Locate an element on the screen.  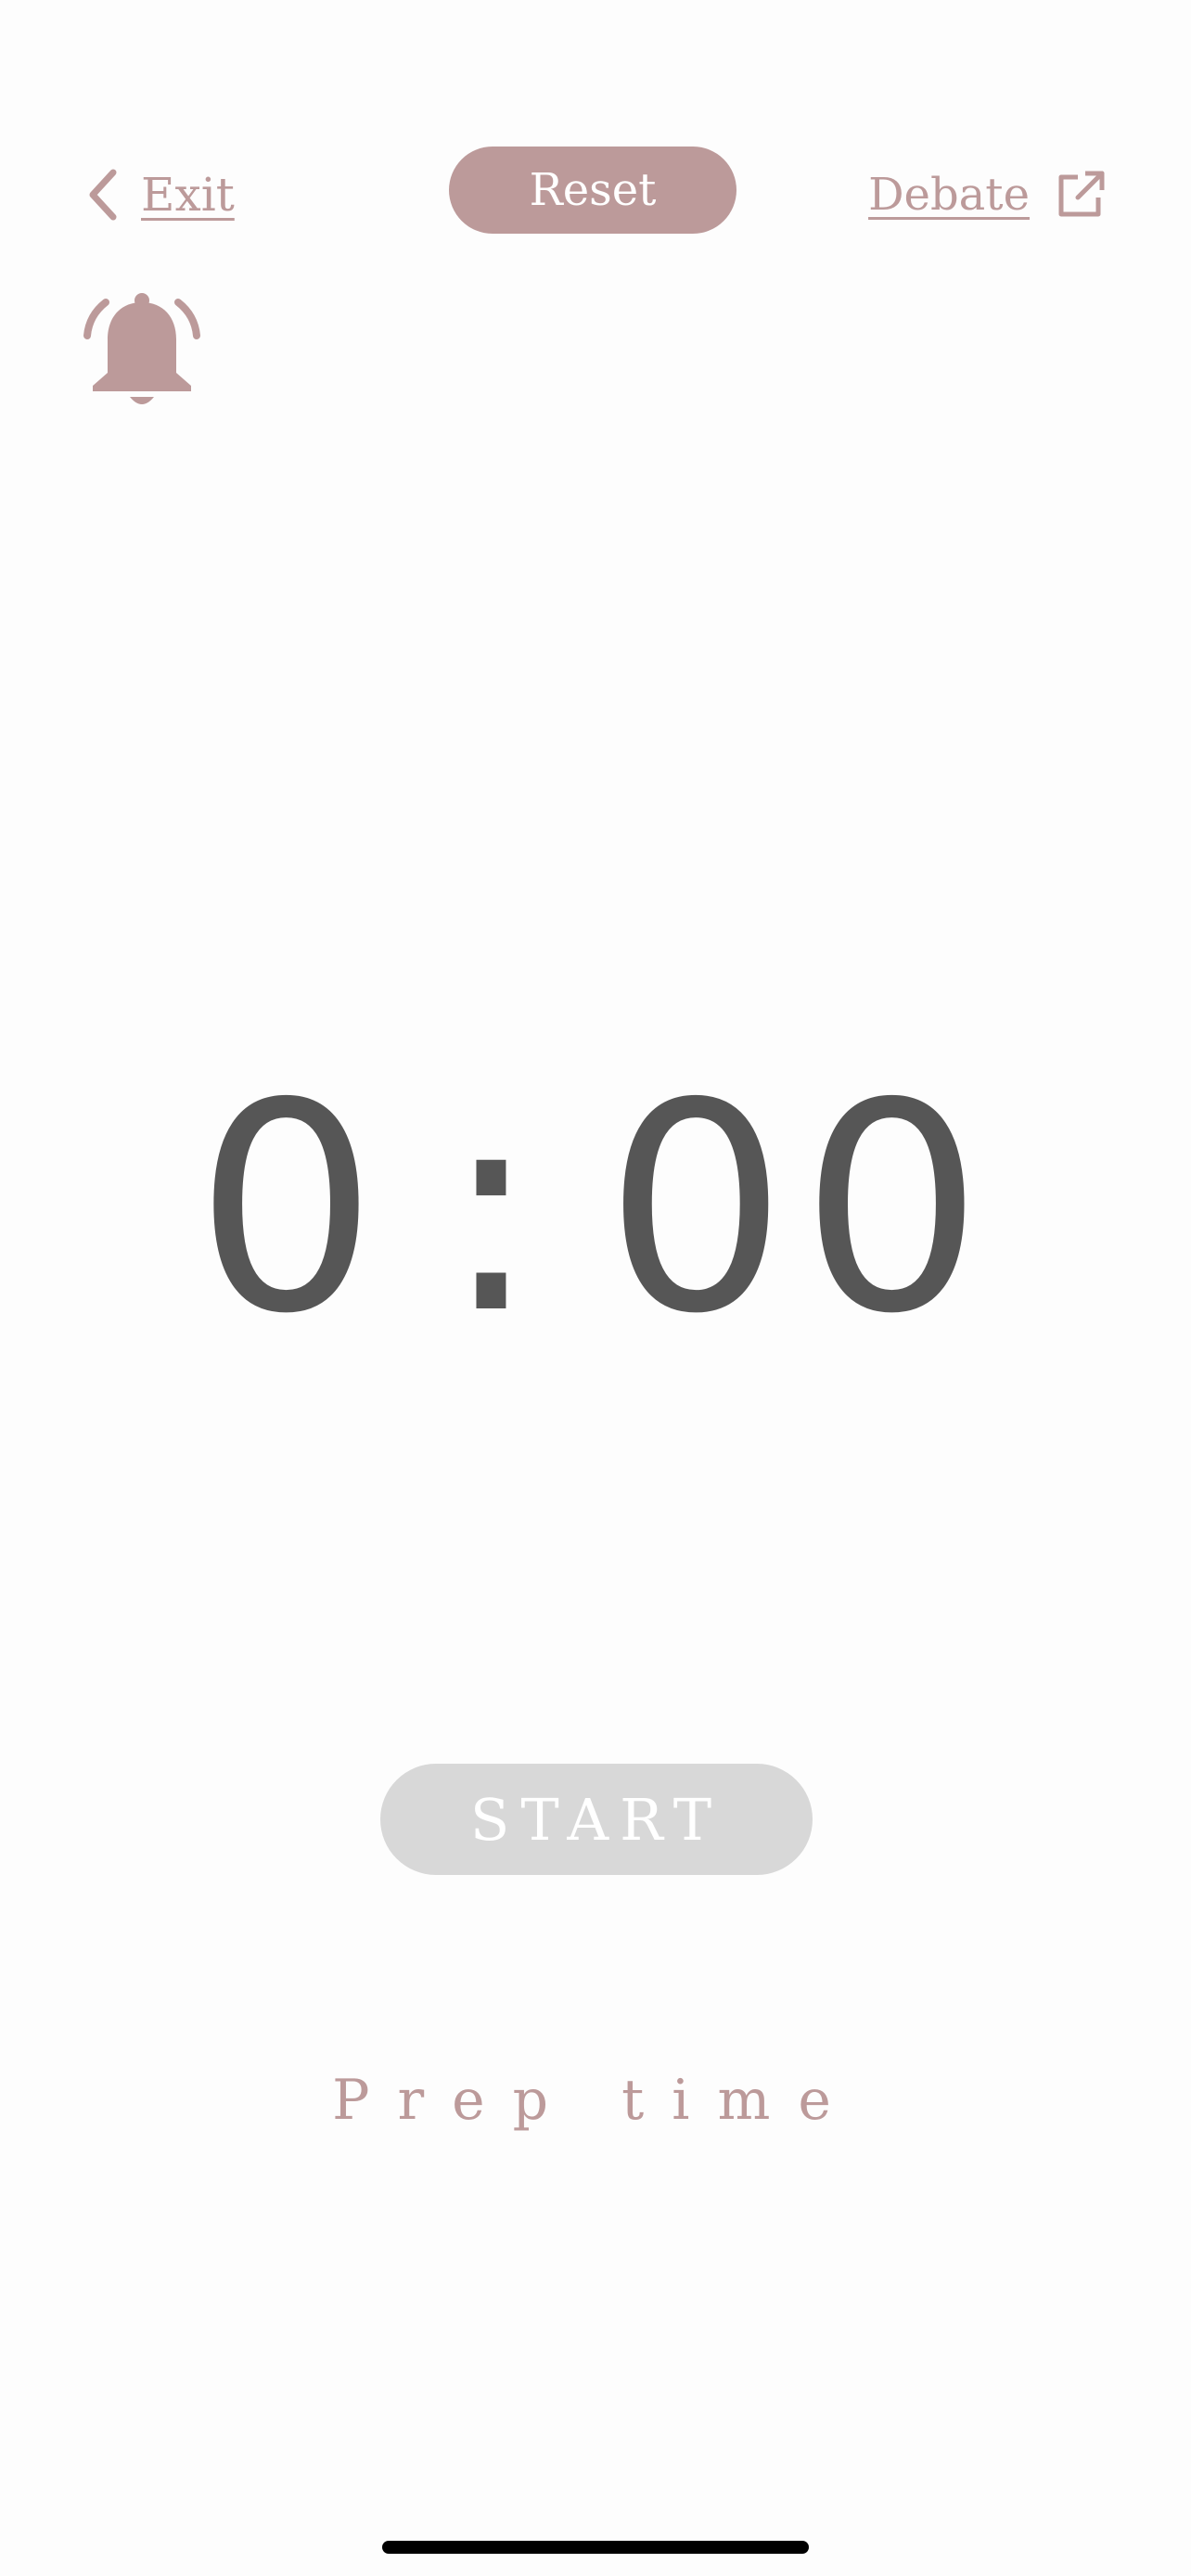
external-link-icon is located at coordinates (1081, 194).